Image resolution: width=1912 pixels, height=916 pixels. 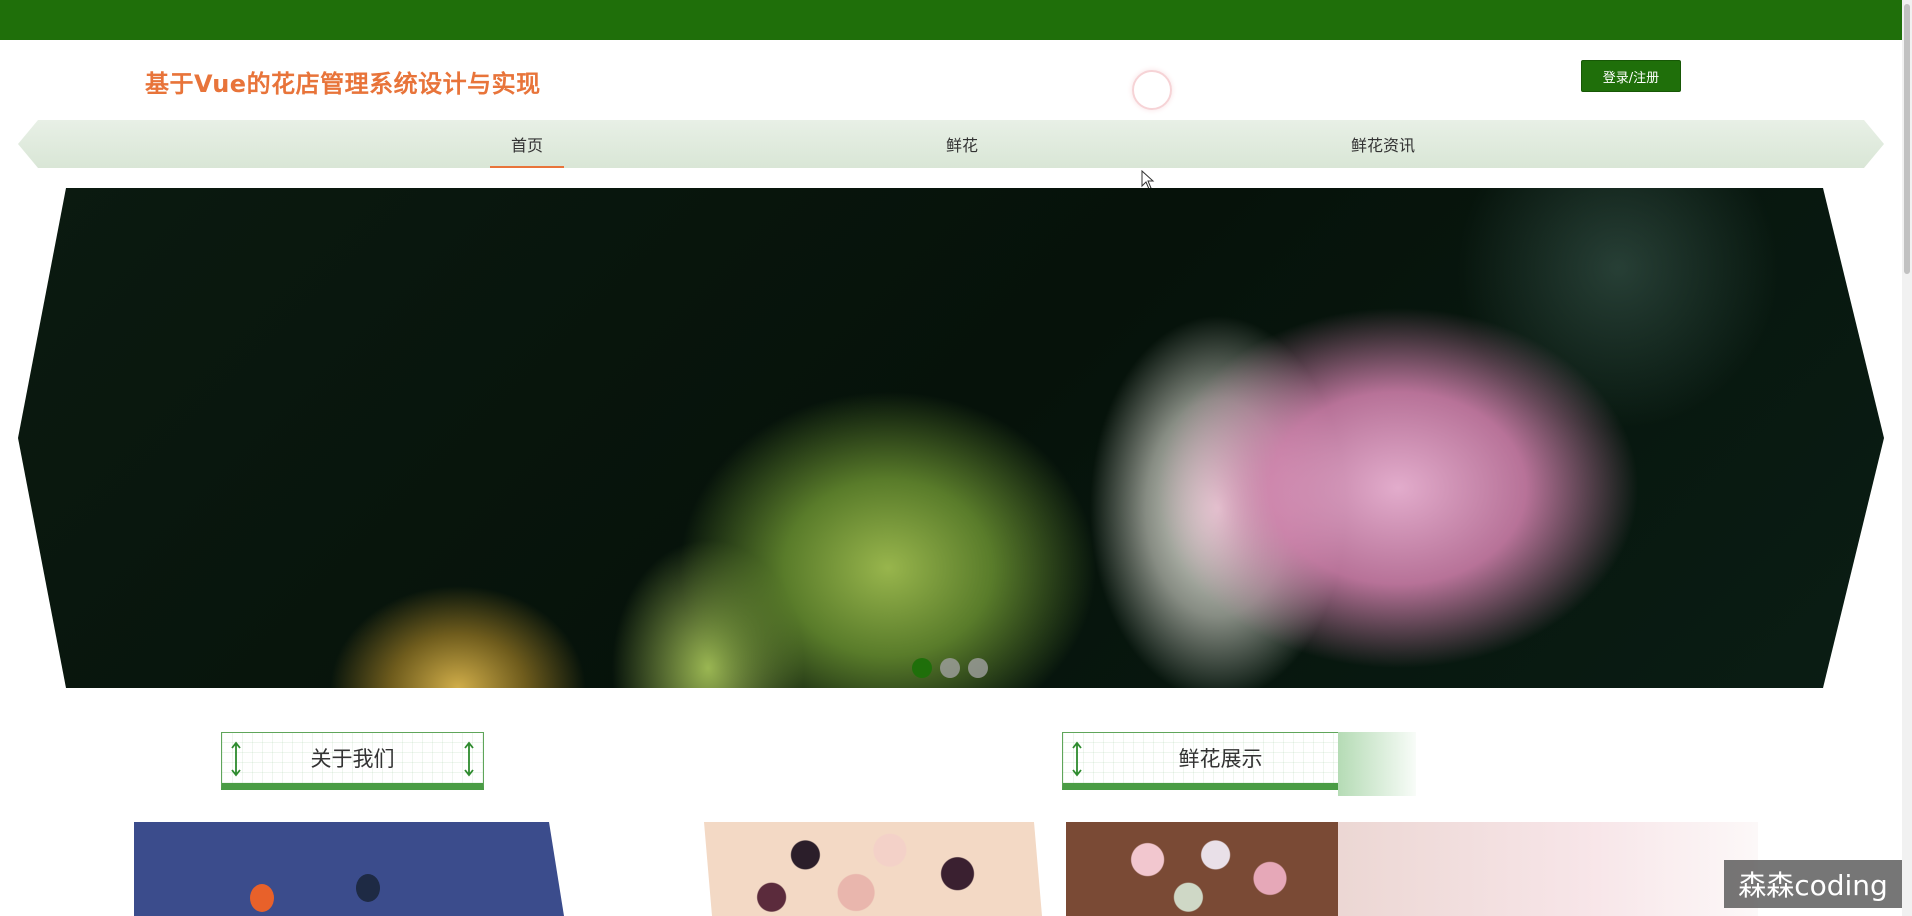 I want to click on flower-showcase-heading: 鲜花展示, so click(x=1200, y=761).